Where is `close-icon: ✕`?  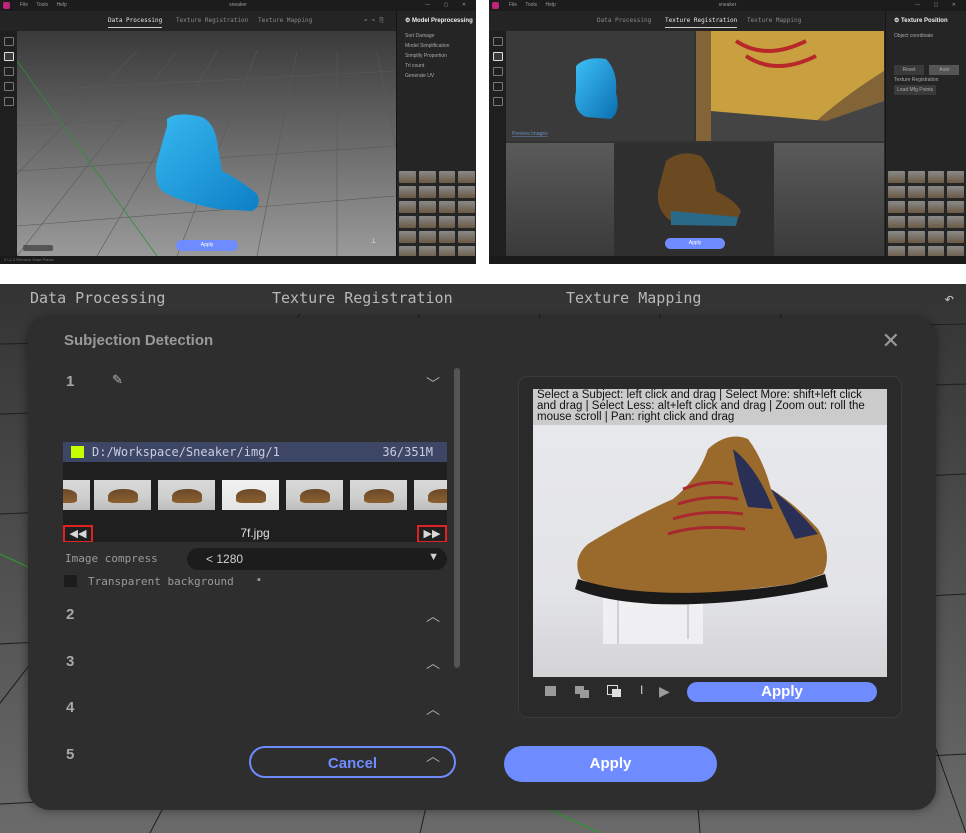 close-icon: ✕ is located at coordinates (891, 341).